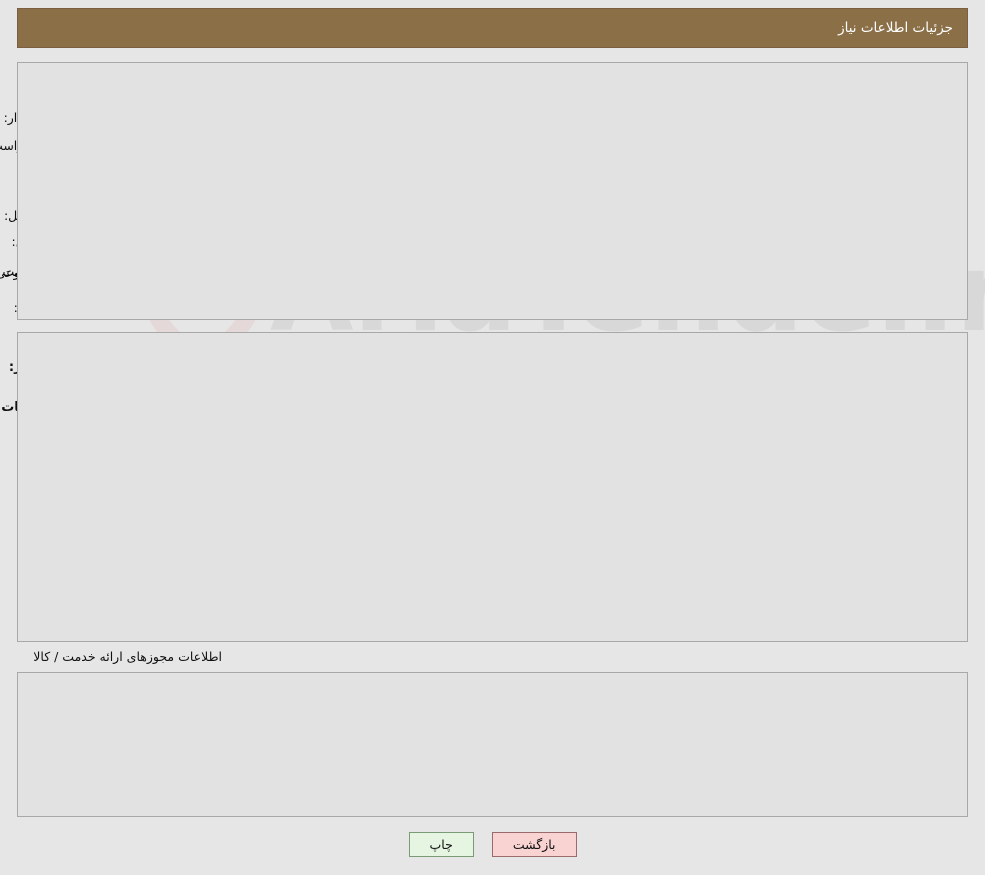 This screenshot has width=985, height=875. What do you see at coordinates (441, 844) in the screenshot?
I see `print-button: چاپ` at bounding box center [441, 844].